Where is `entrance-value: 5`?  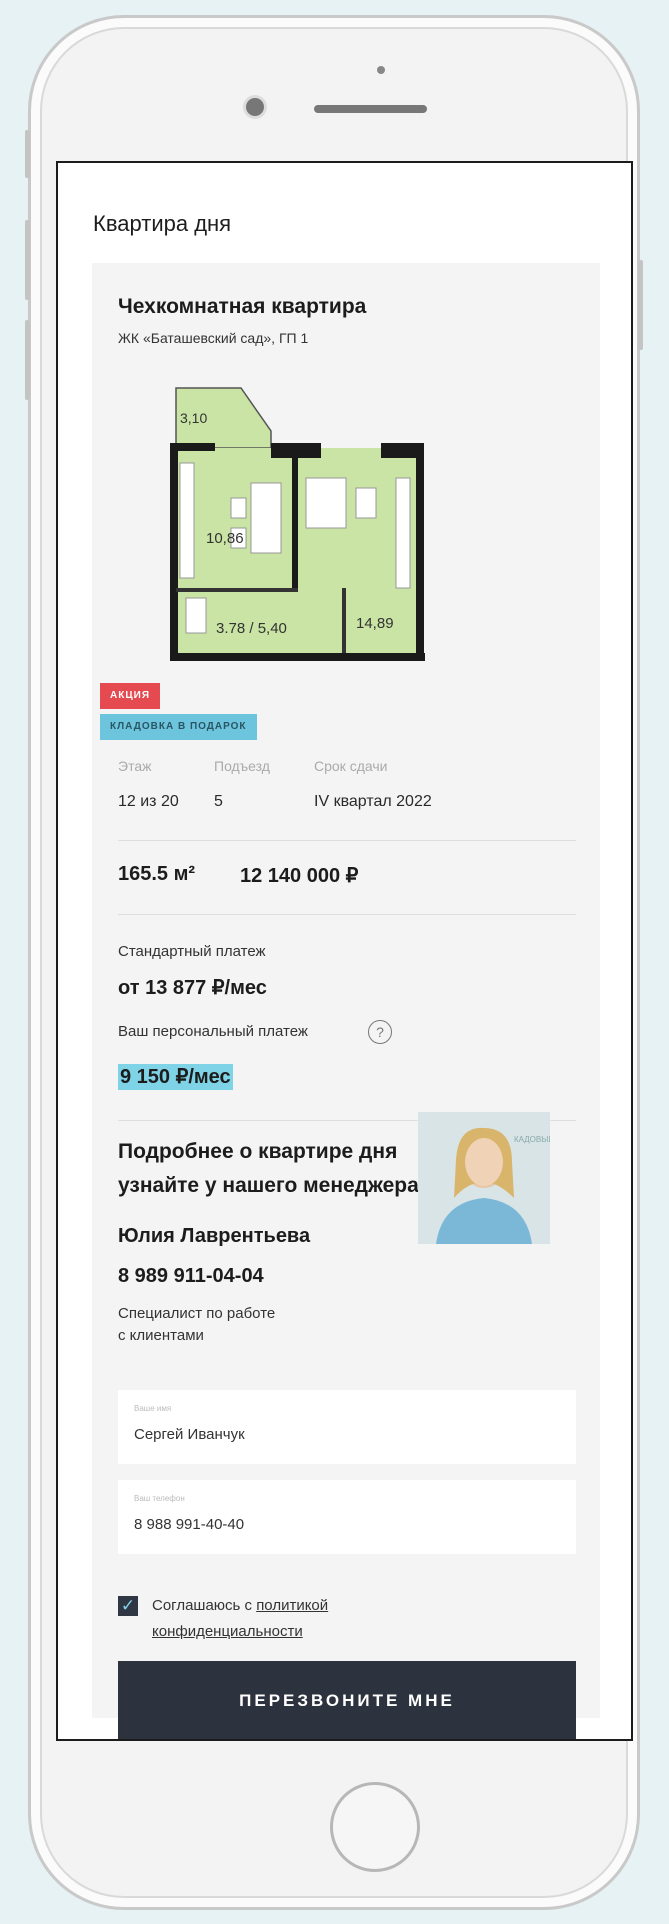 entrance-value: 5 is located at coordinates (218, 801).